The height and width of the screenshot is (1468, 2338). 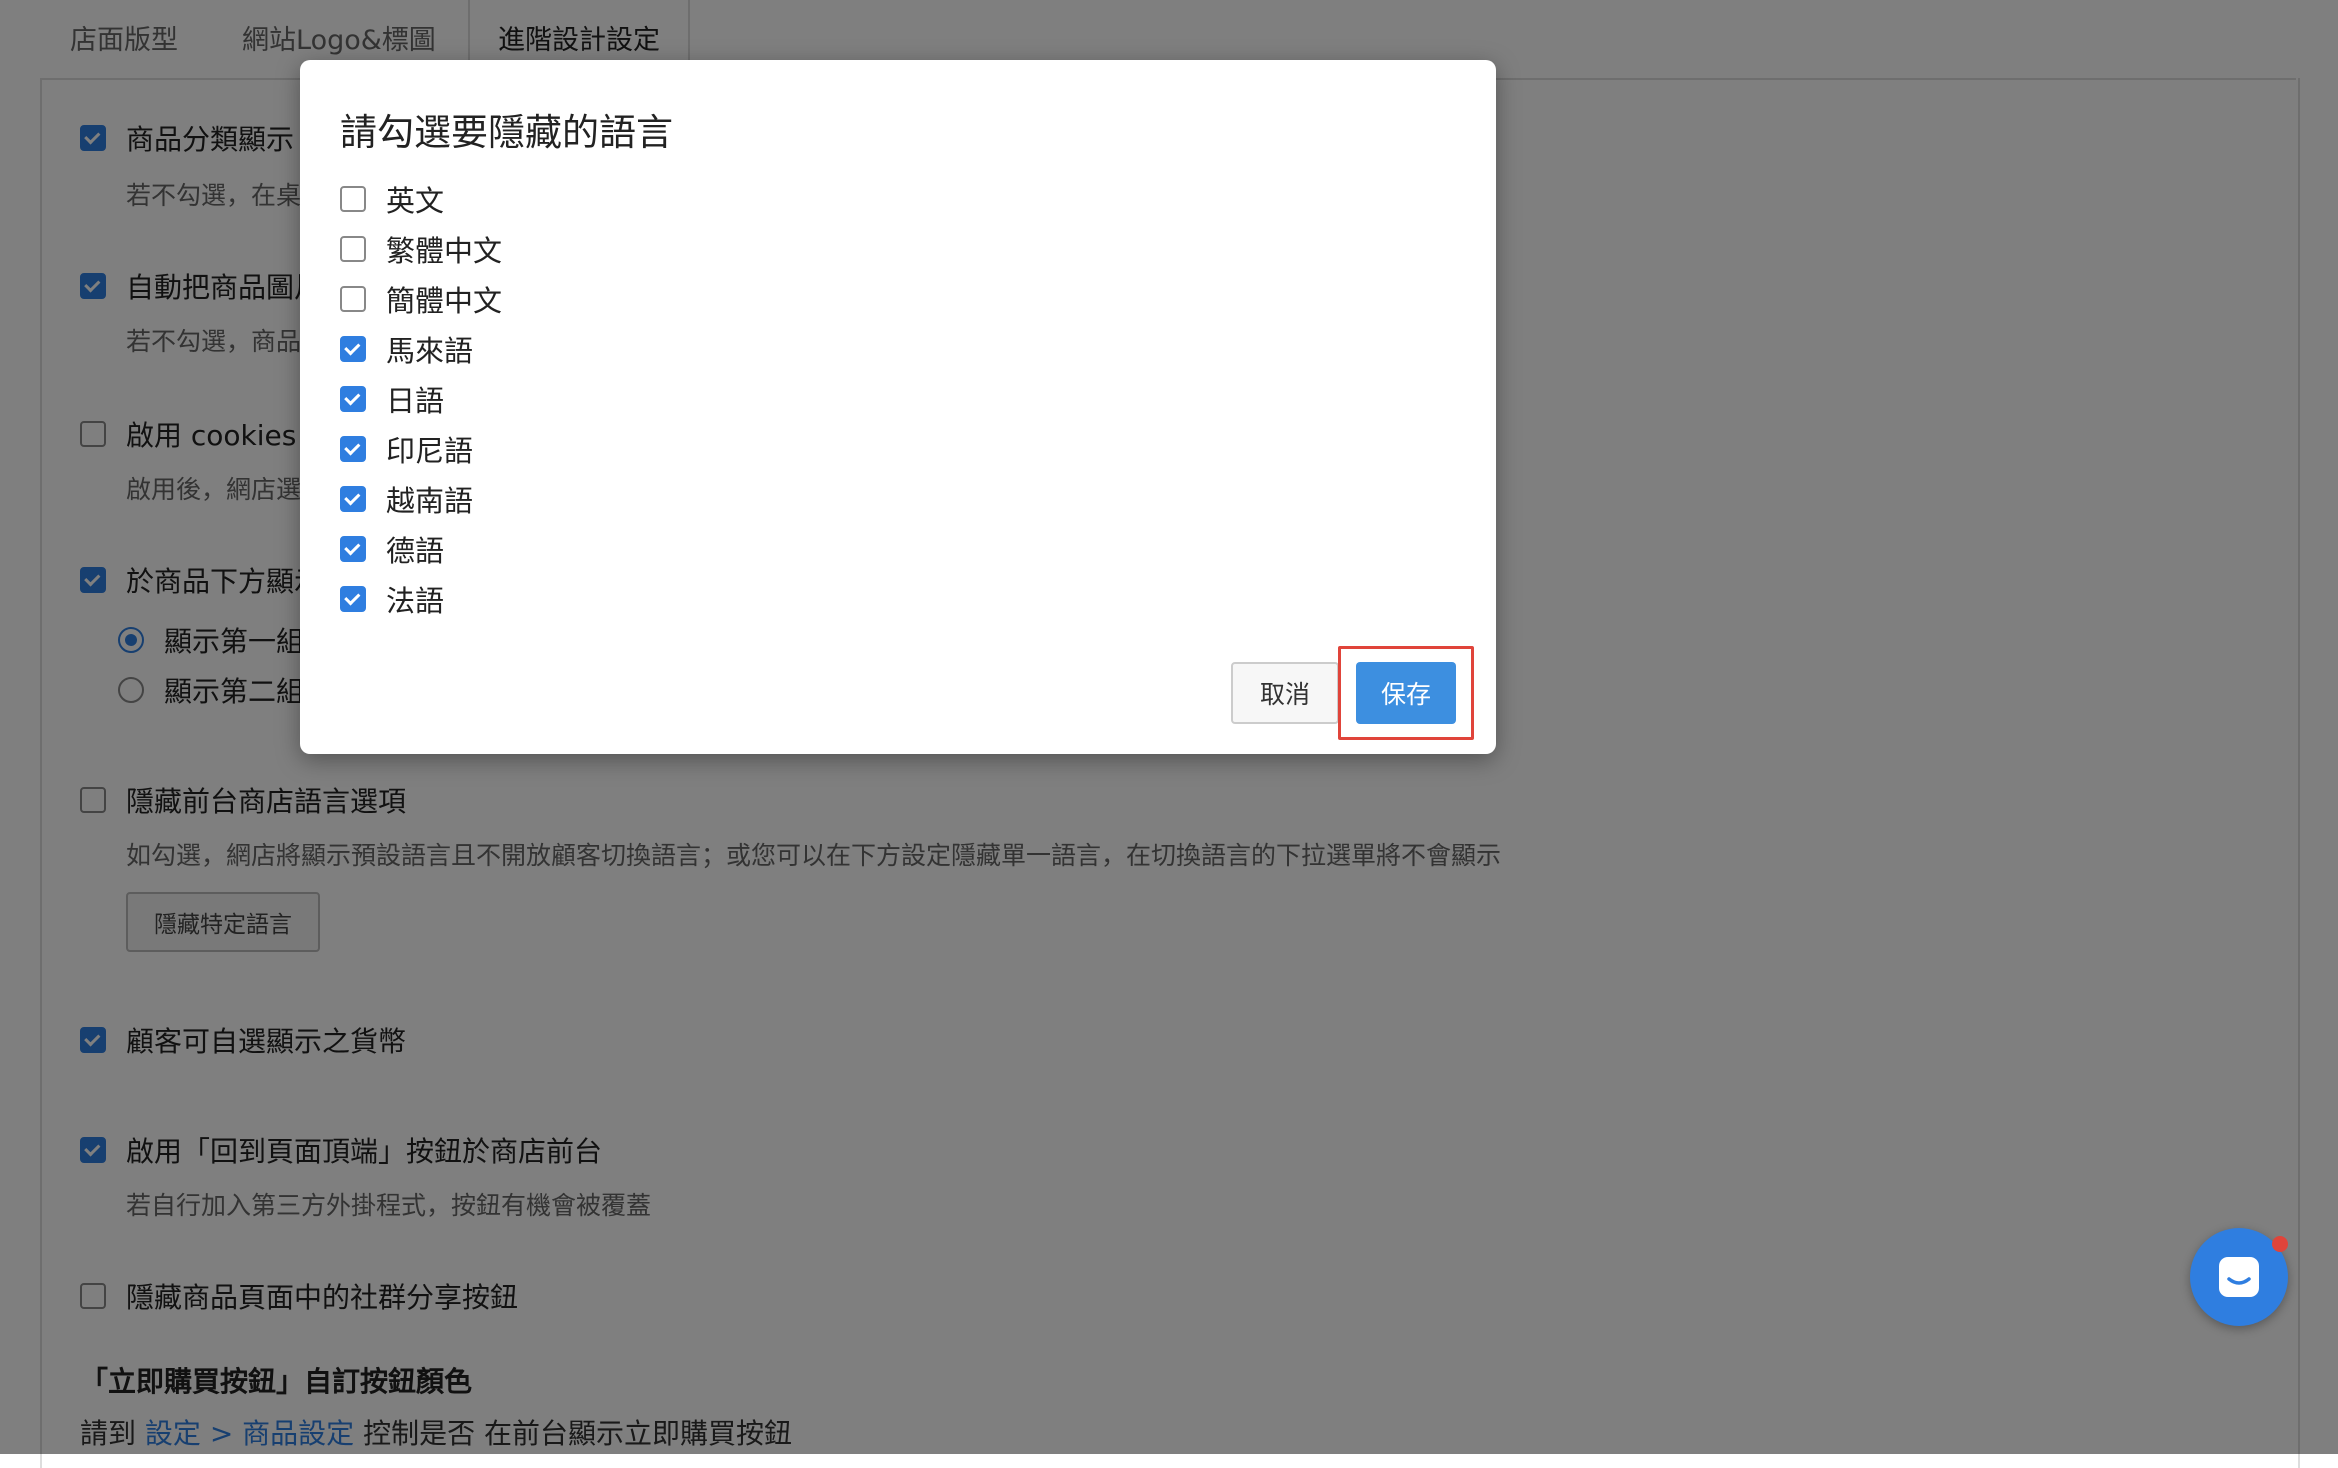 I want to click on lang-label: 英文, so click(x=415, y=201).